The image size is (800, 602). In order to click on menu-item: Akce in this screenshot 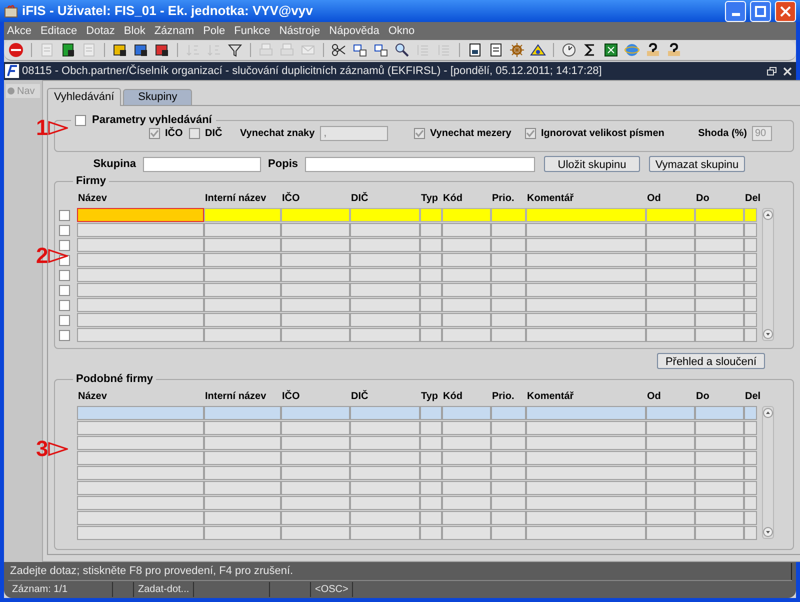, I will do `click(19, 31)`.